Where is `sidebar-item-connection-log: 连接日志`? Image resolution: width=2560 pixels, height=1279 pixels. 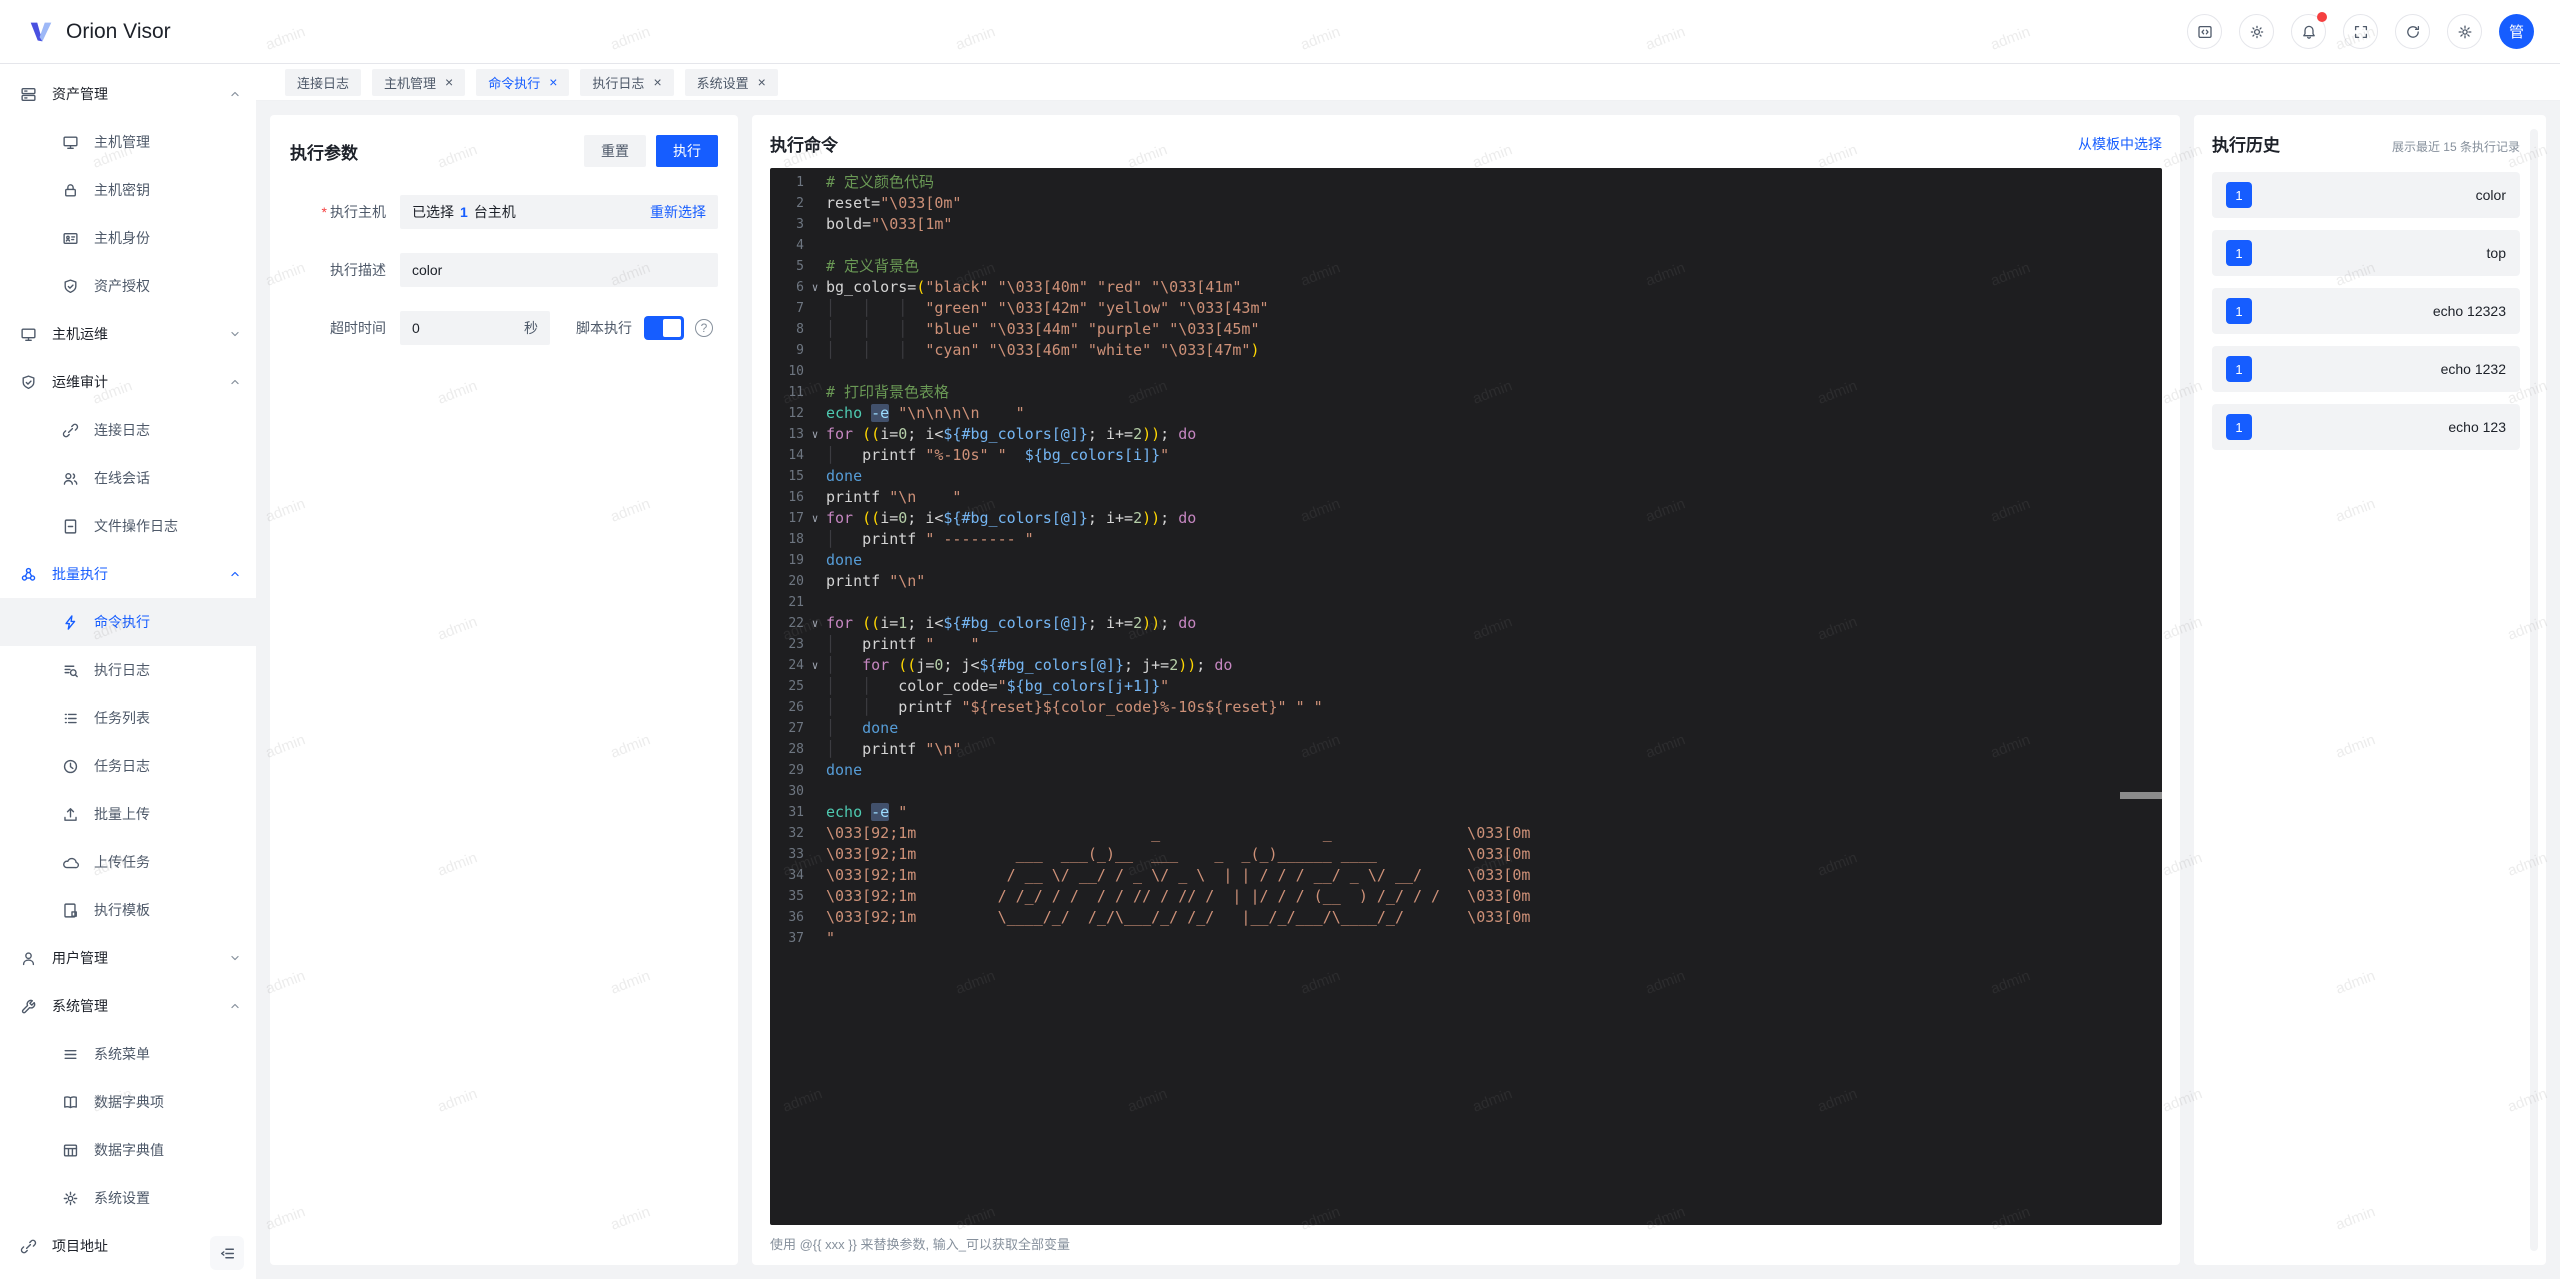 sidebar-item-connection-log: 连接日志 is located at coordinates (128, 430).